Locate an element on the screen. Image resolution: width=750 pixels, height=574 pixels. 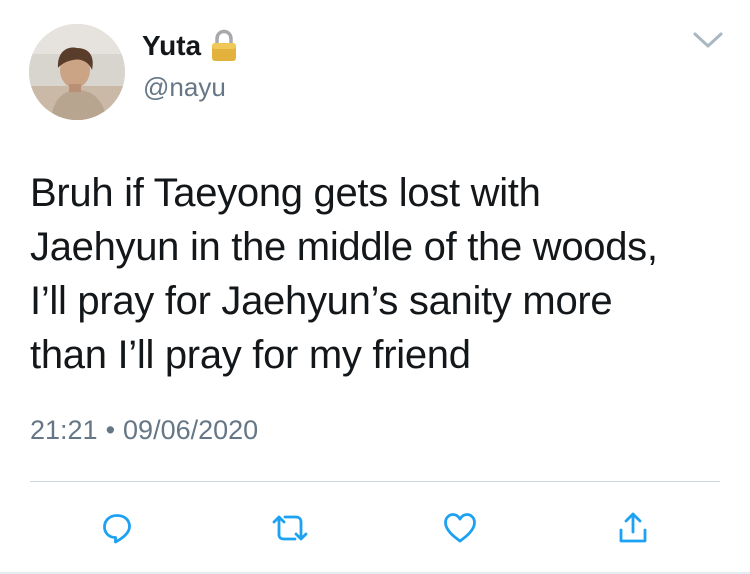
tweet-text-line: I’ll pray for Jaehyun’s sanity more is located at coordinates (321, 301).